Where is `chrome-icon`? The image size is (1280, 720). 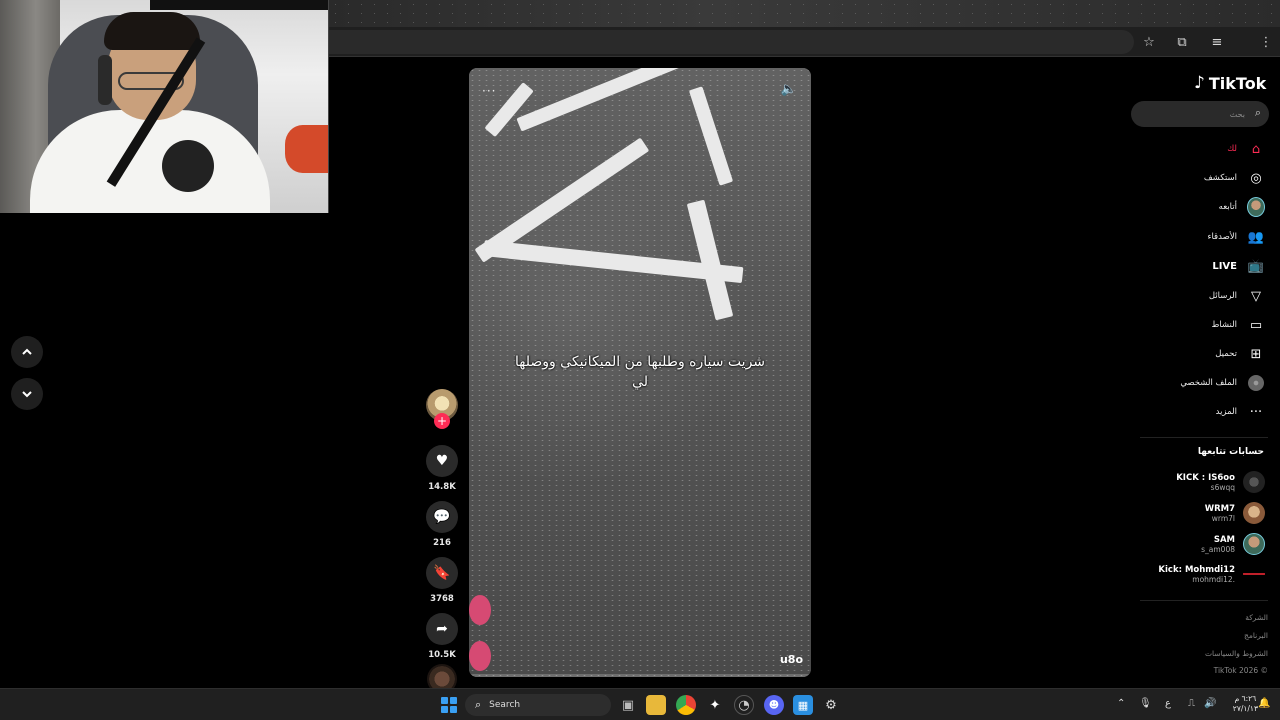 chrome-icon is located at coordinates (686, 705).